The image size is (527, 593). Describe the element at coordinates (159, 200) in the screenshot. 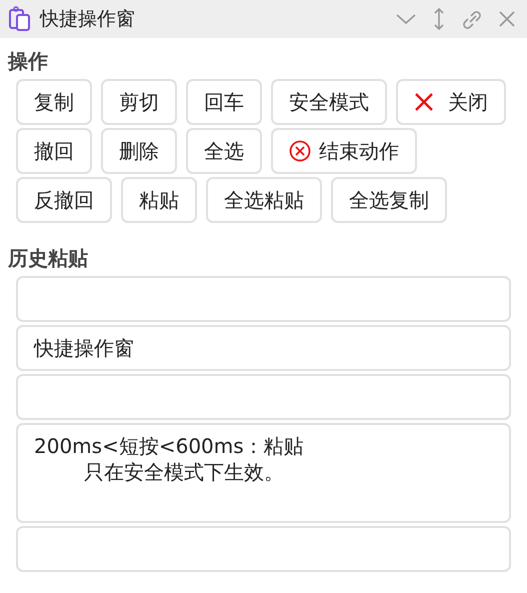

I see `action-button: 粘贴` at that location.